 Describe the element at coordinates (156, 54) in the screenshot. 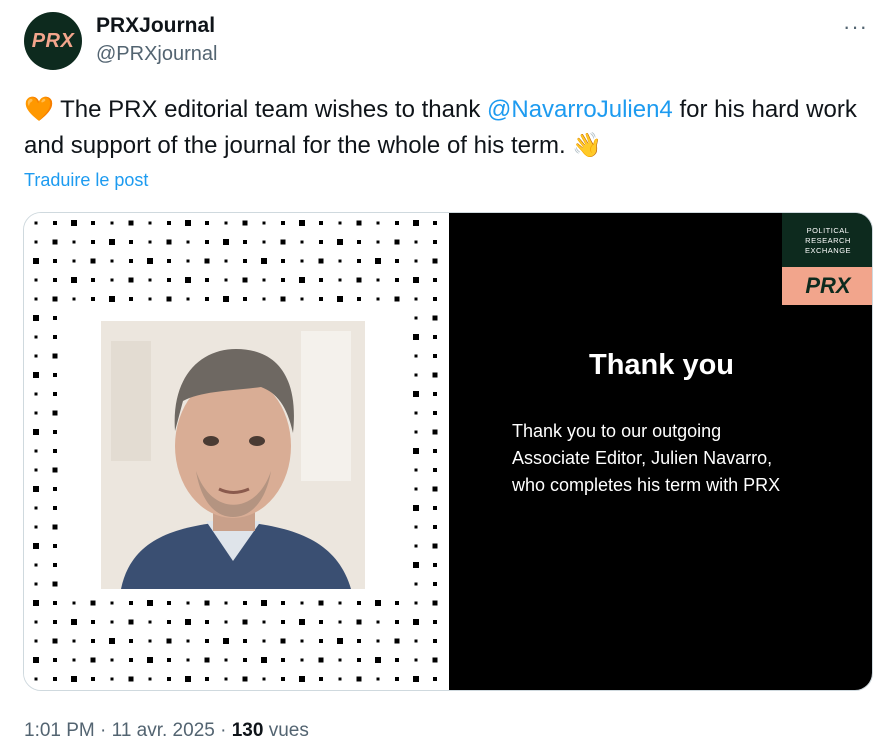

I see `handle: @PRXjournal` at that location.